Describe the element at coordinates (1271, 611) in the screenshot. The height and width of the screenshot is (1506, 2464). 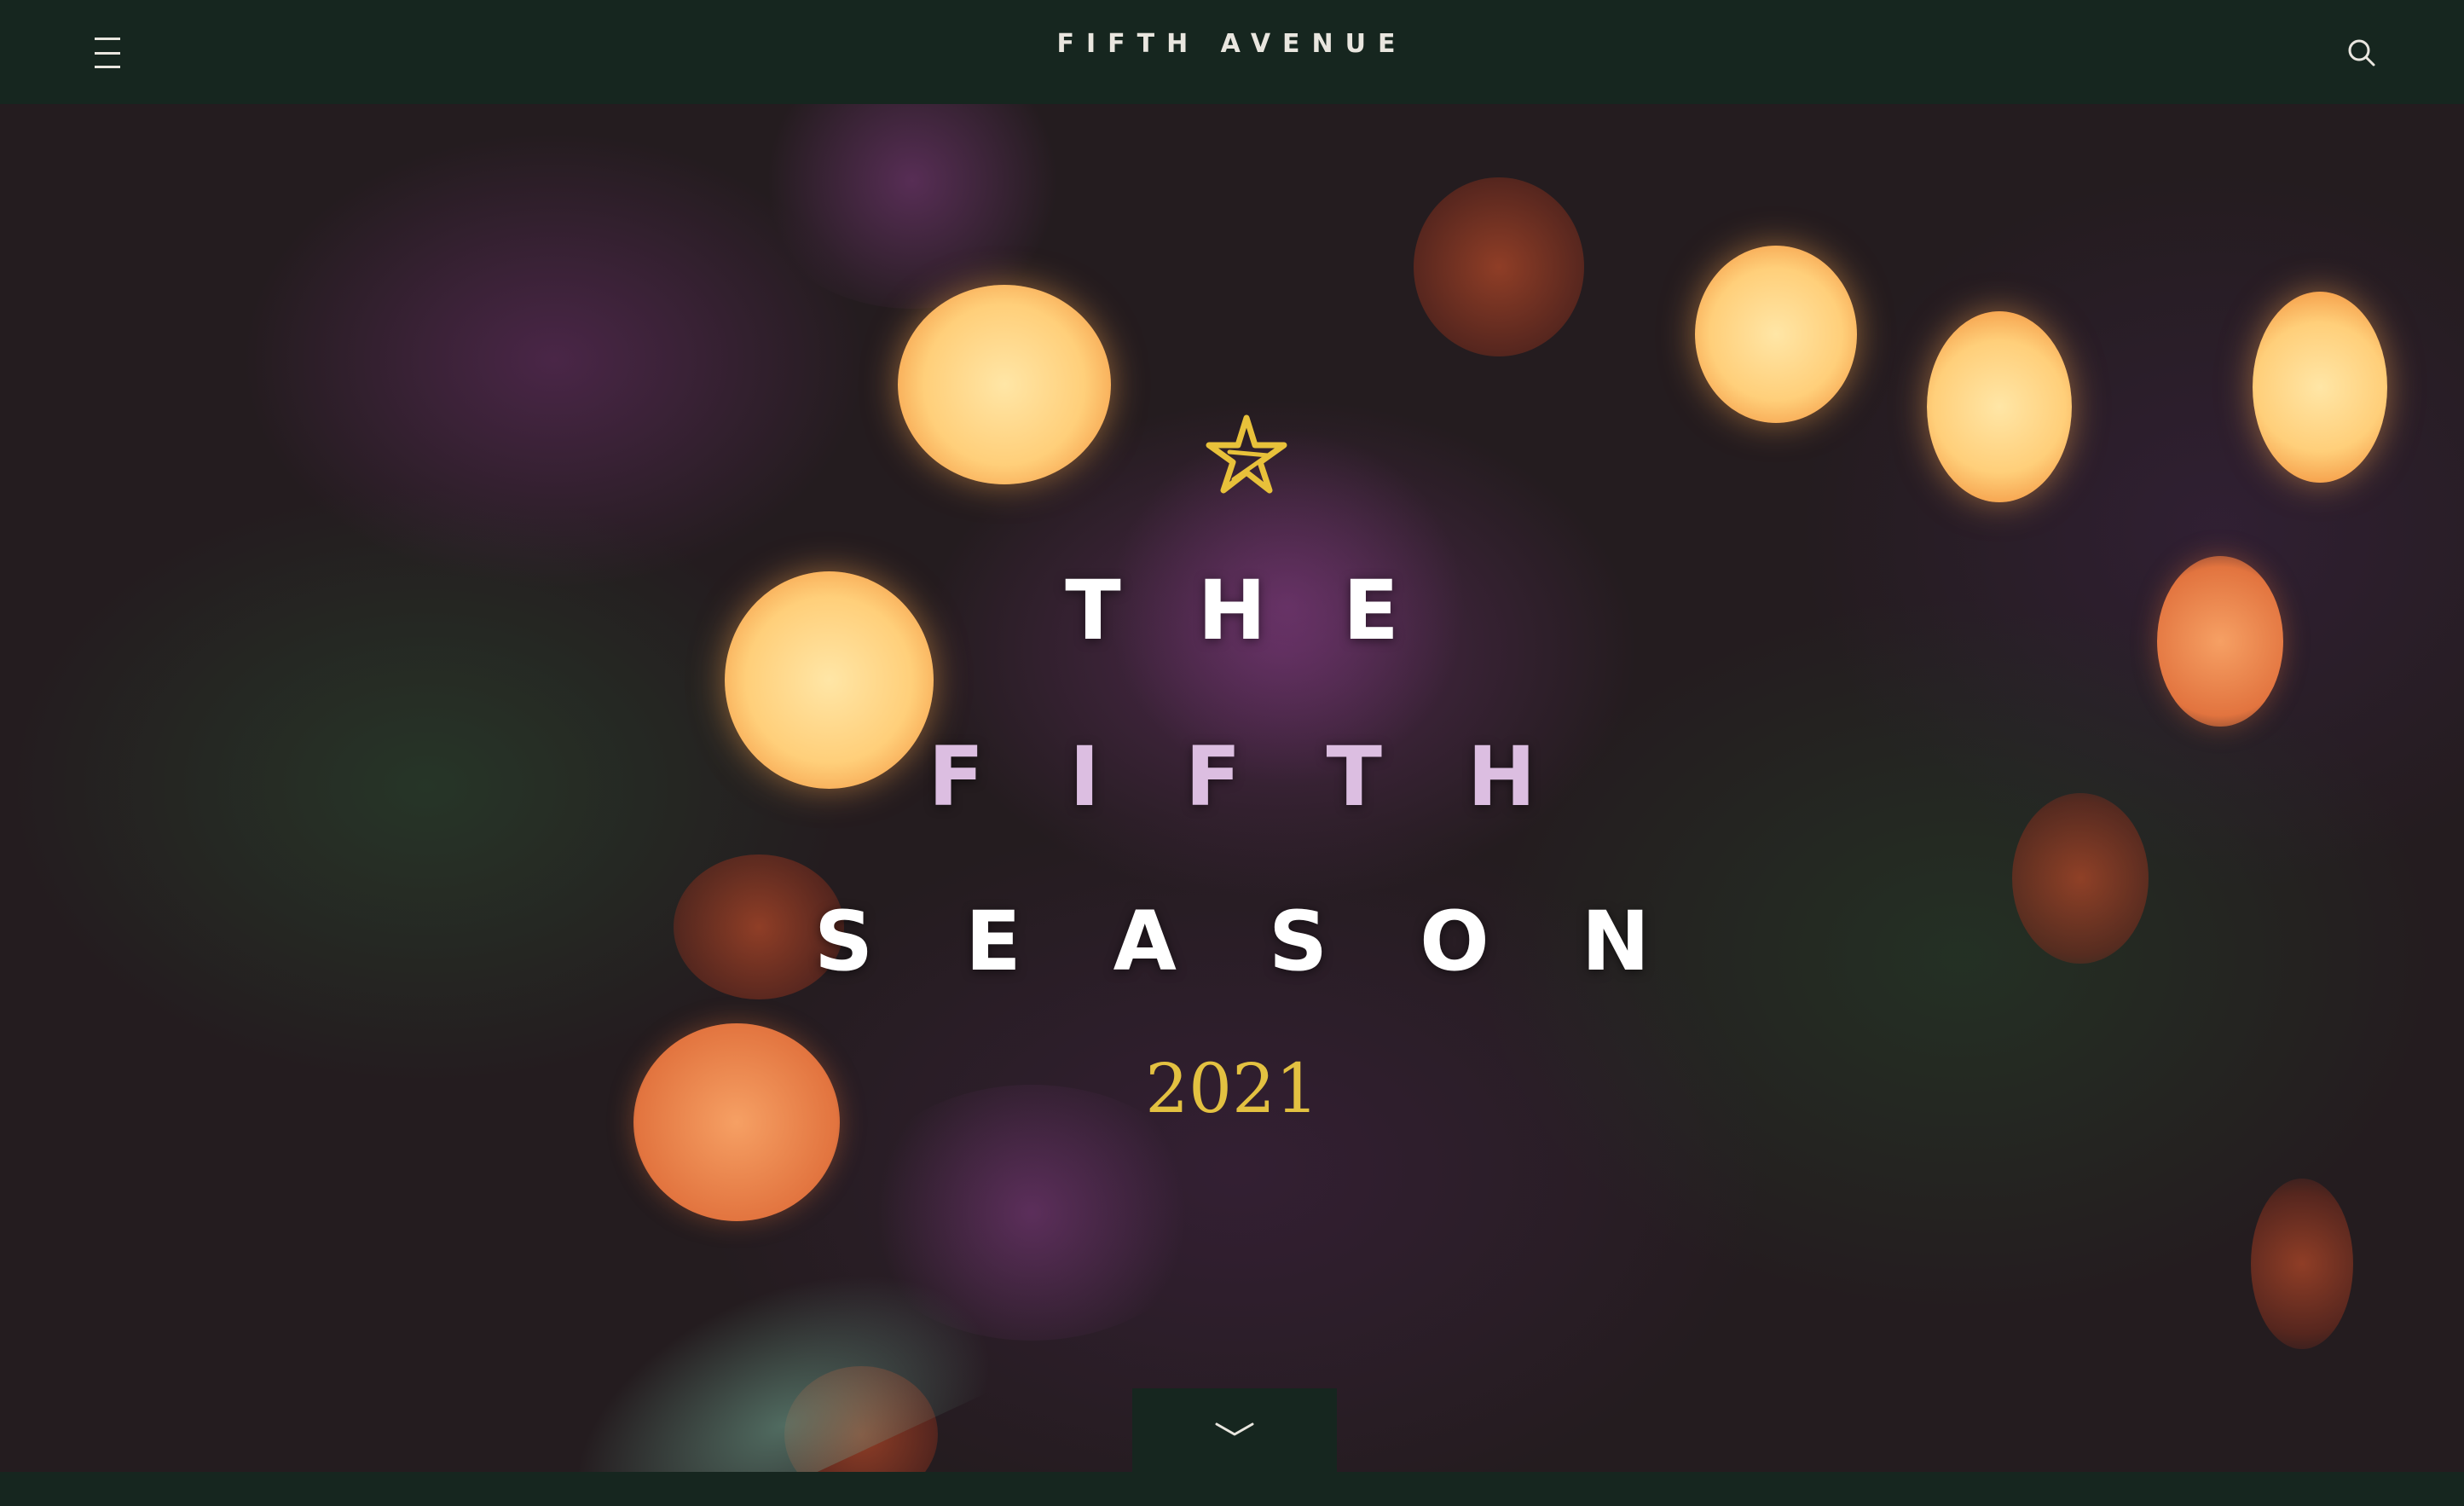
I see `headline-the: THE` at that location.